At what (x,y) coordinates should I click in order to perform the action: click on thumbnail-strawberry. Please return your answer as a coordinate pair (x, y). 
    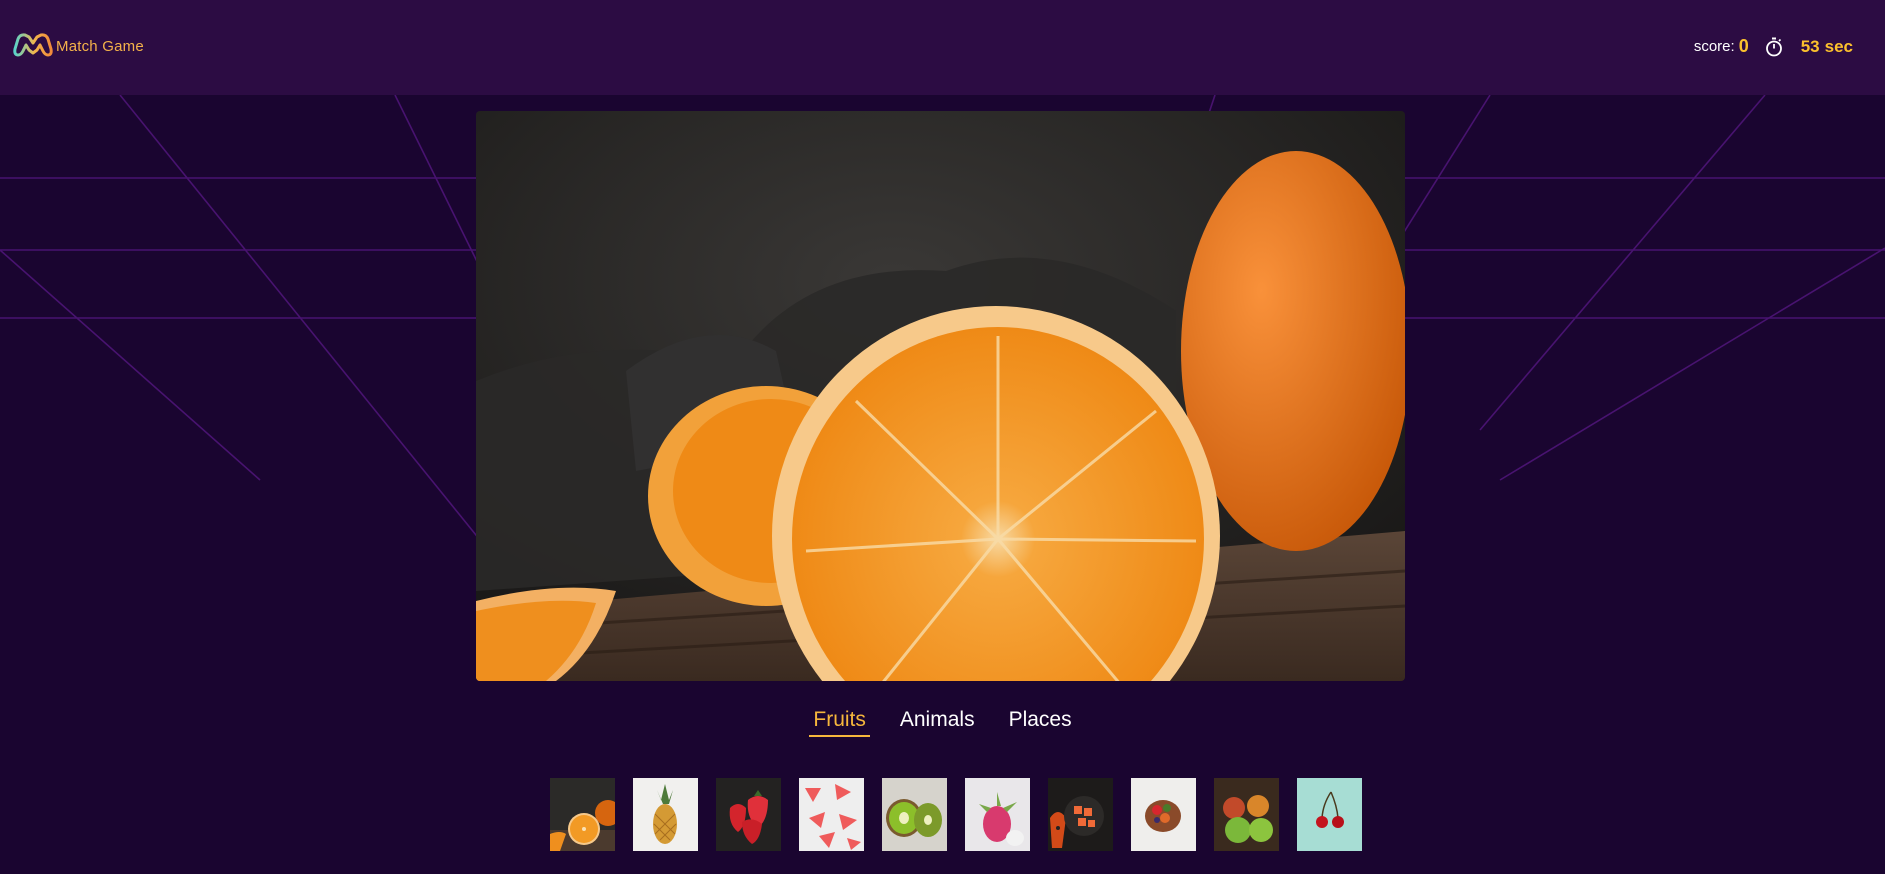
    Looking at the image, I should click on (748, 814).